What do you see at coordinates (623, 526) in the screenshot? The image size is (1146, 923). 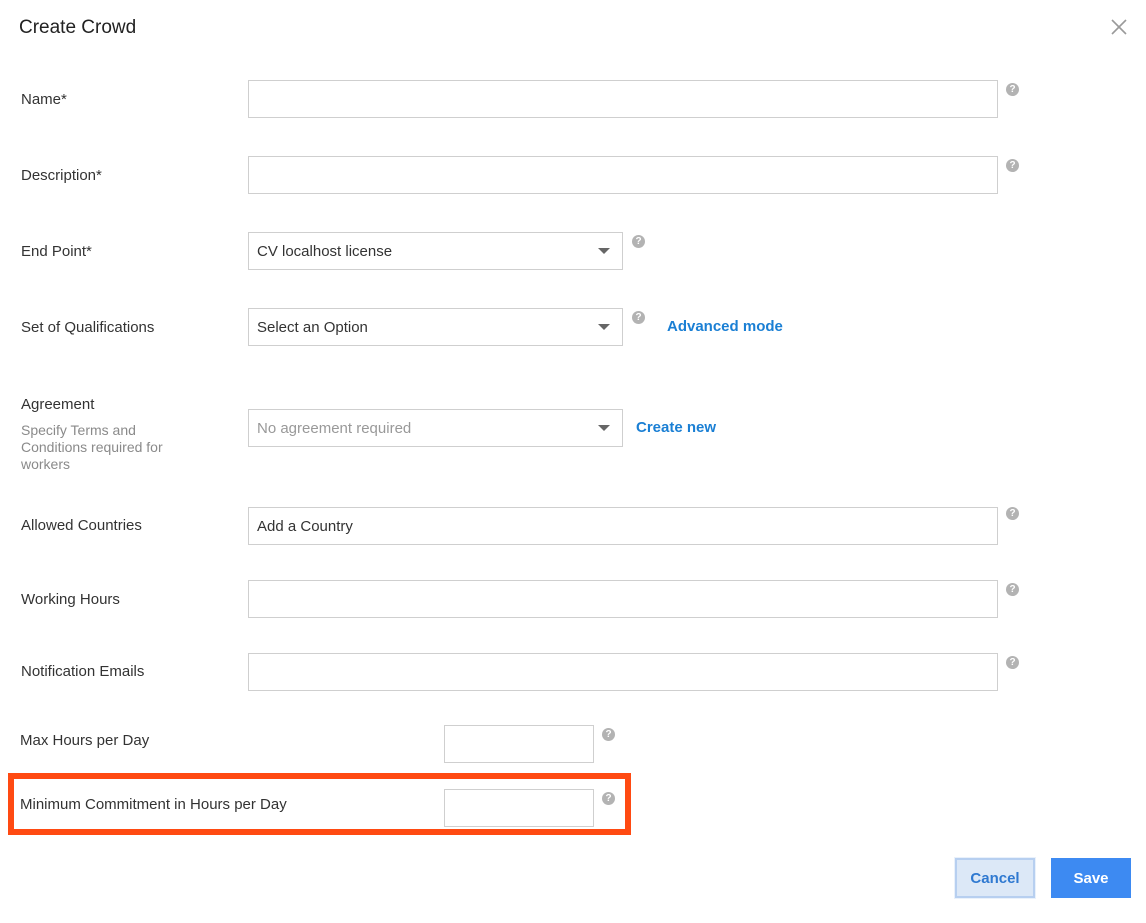 I see `allowed-countries-input: Add a Country` at bounding box center [623, 526].